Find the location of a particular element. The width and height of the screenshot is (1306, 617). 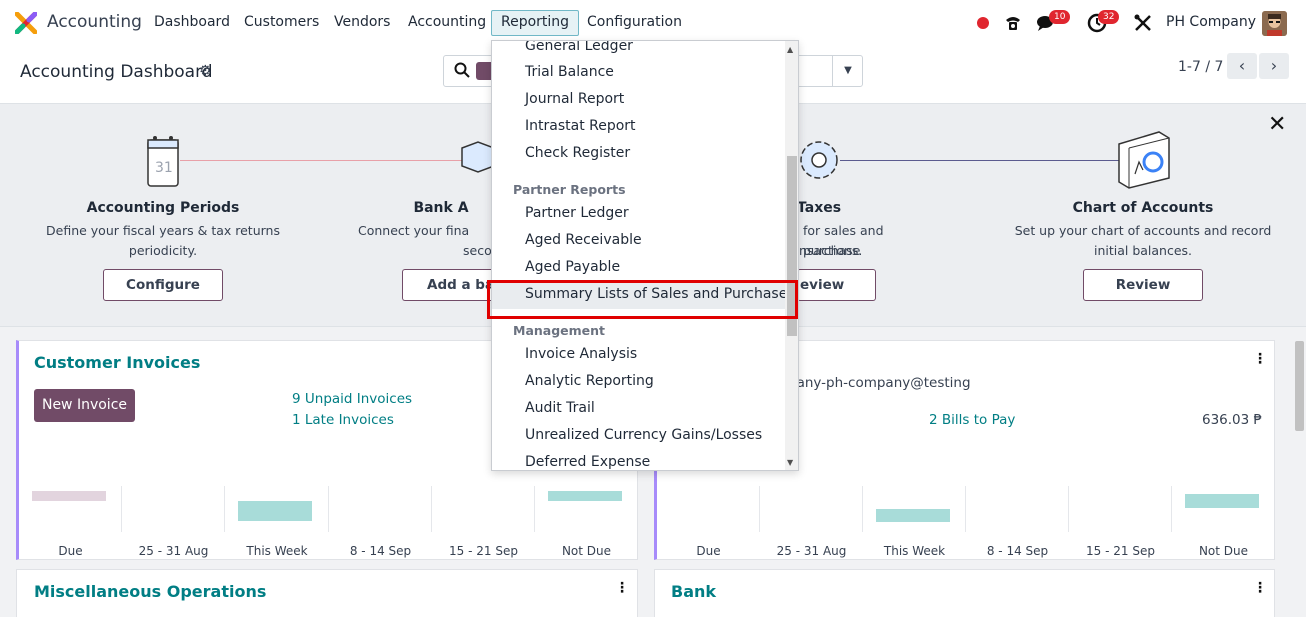

dd-trial-balance: Trial Balance is located at coordinates (569, 72).